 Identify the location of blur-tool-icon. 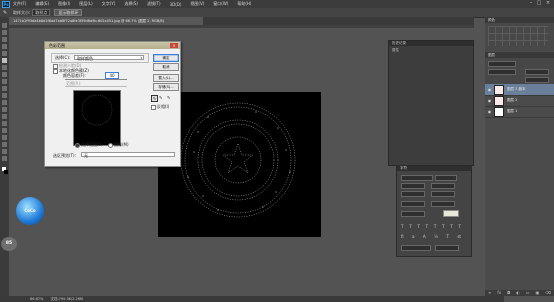
(4, 109).